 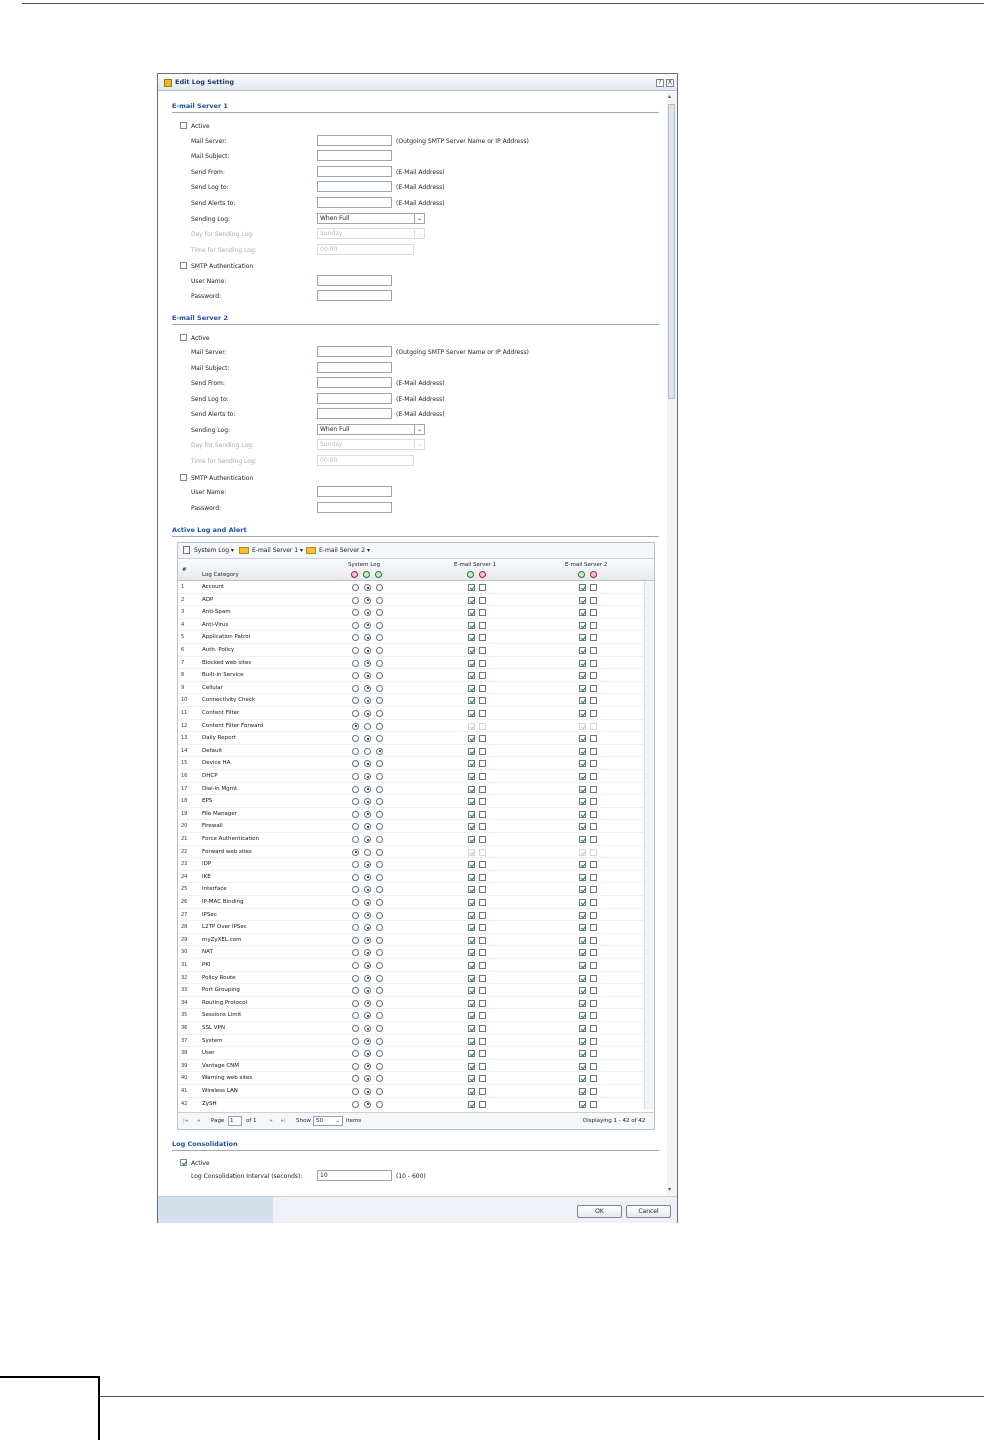 What do you see at coordinates (669, 96) in the screenshot?
I see `scroll-up-icon: ▴` at bounding box center [669, 96].